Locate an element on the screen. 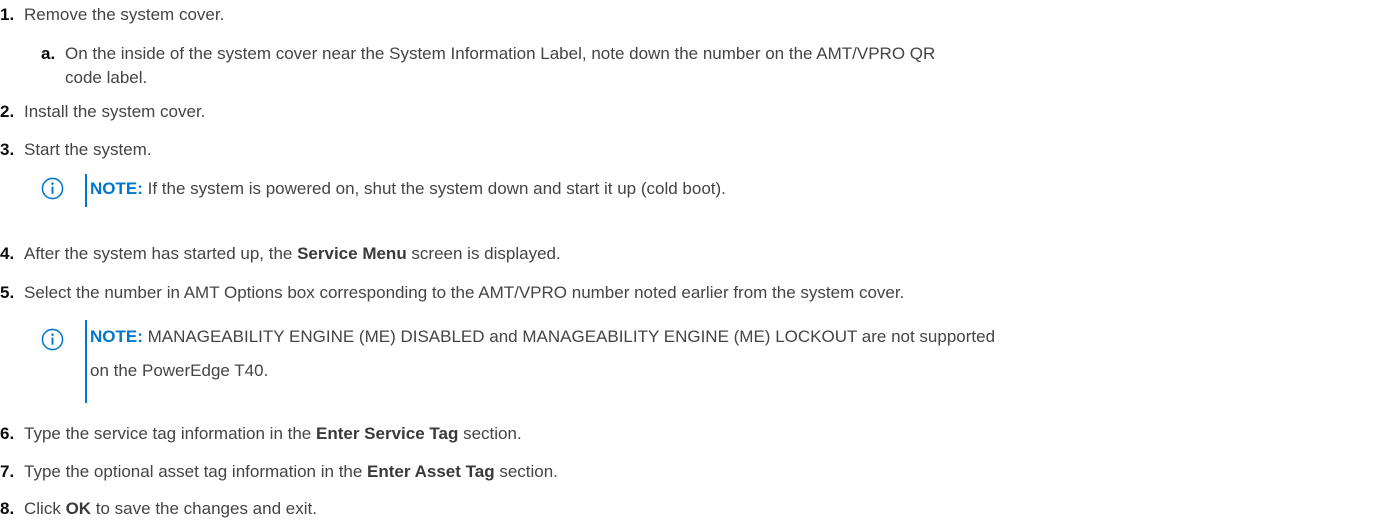  step-text: Remove the system cover. is located at coordinates (124, 14).